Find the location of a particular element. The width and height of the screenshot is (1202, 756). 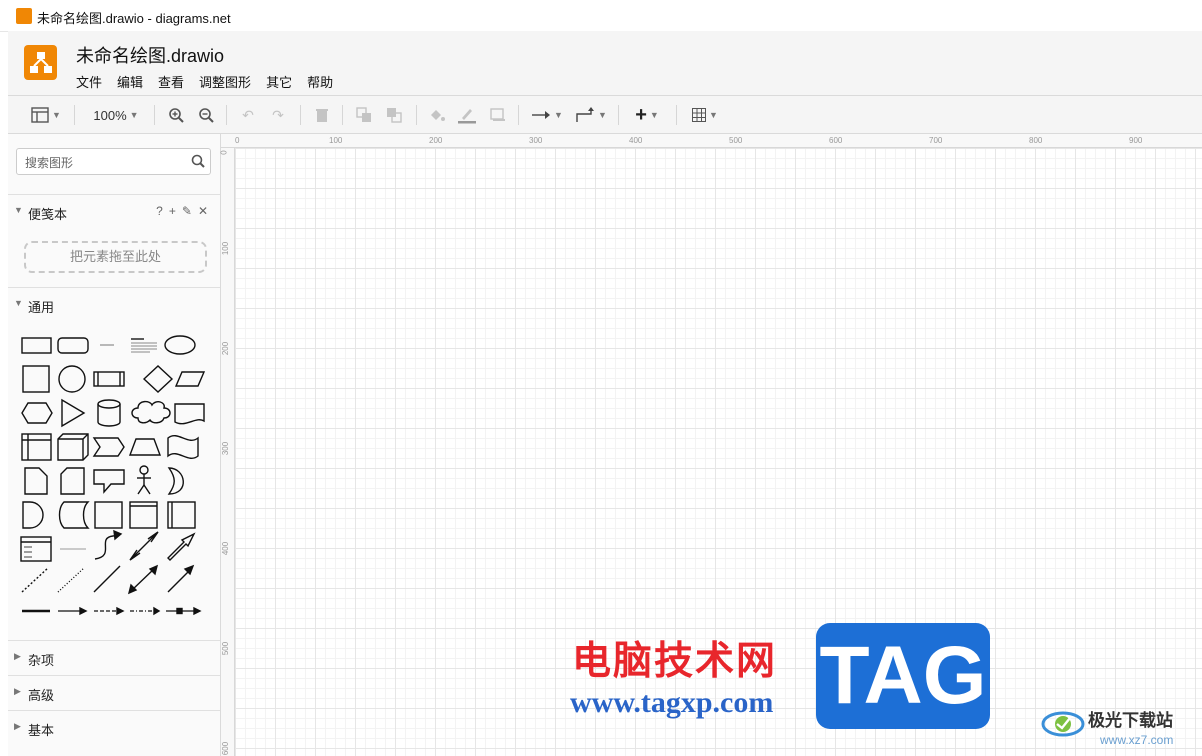

shape-container is located at coordinates (108, 515).